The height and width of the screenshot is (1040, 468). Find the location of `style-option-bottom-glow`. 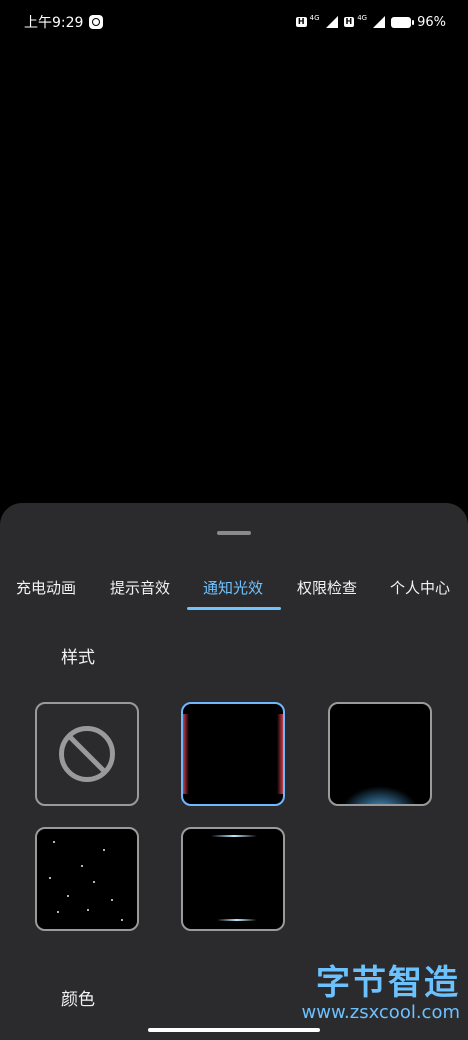

style-option-bottom-glow is located at coordinates (380, 754).